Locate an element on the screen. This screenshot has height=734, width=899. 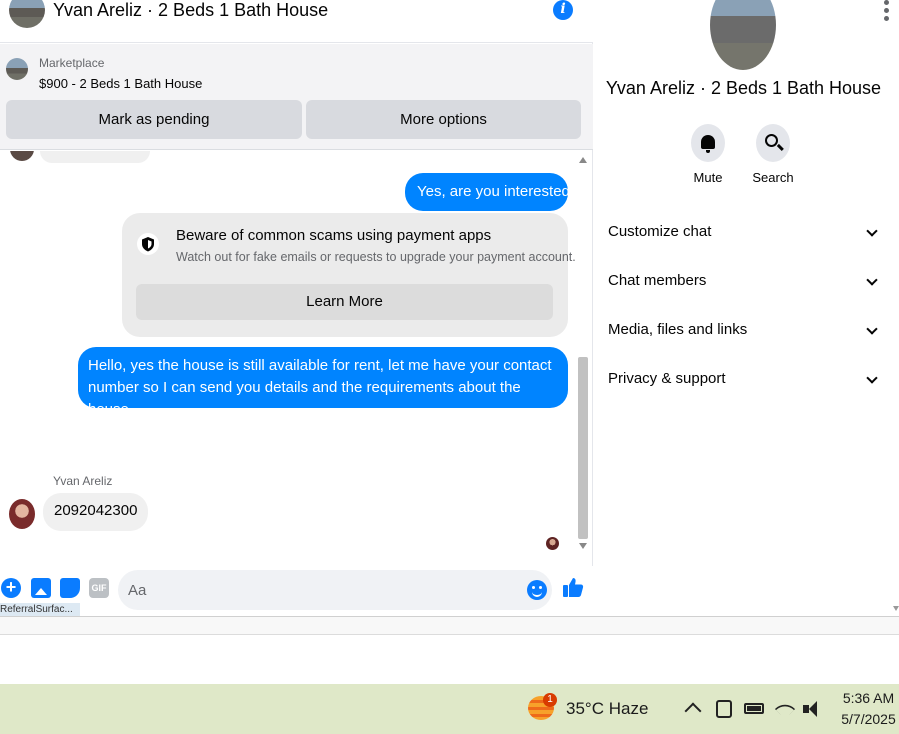
sender-avatar is located at coordinates (22, 514).